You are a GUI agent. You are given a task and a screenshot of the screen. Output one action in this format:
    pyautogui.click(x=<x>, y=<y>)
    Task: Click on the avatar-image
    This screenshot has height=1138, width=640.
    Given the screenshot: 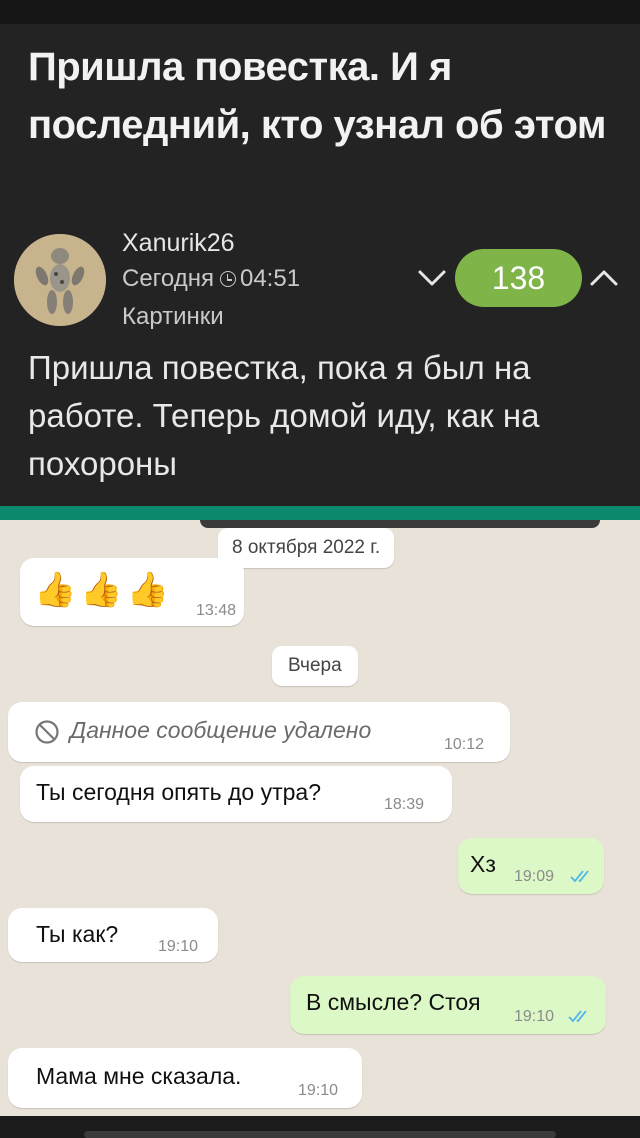 What is the action you would take?
    pyautogui.click(x=60, y=280)
    